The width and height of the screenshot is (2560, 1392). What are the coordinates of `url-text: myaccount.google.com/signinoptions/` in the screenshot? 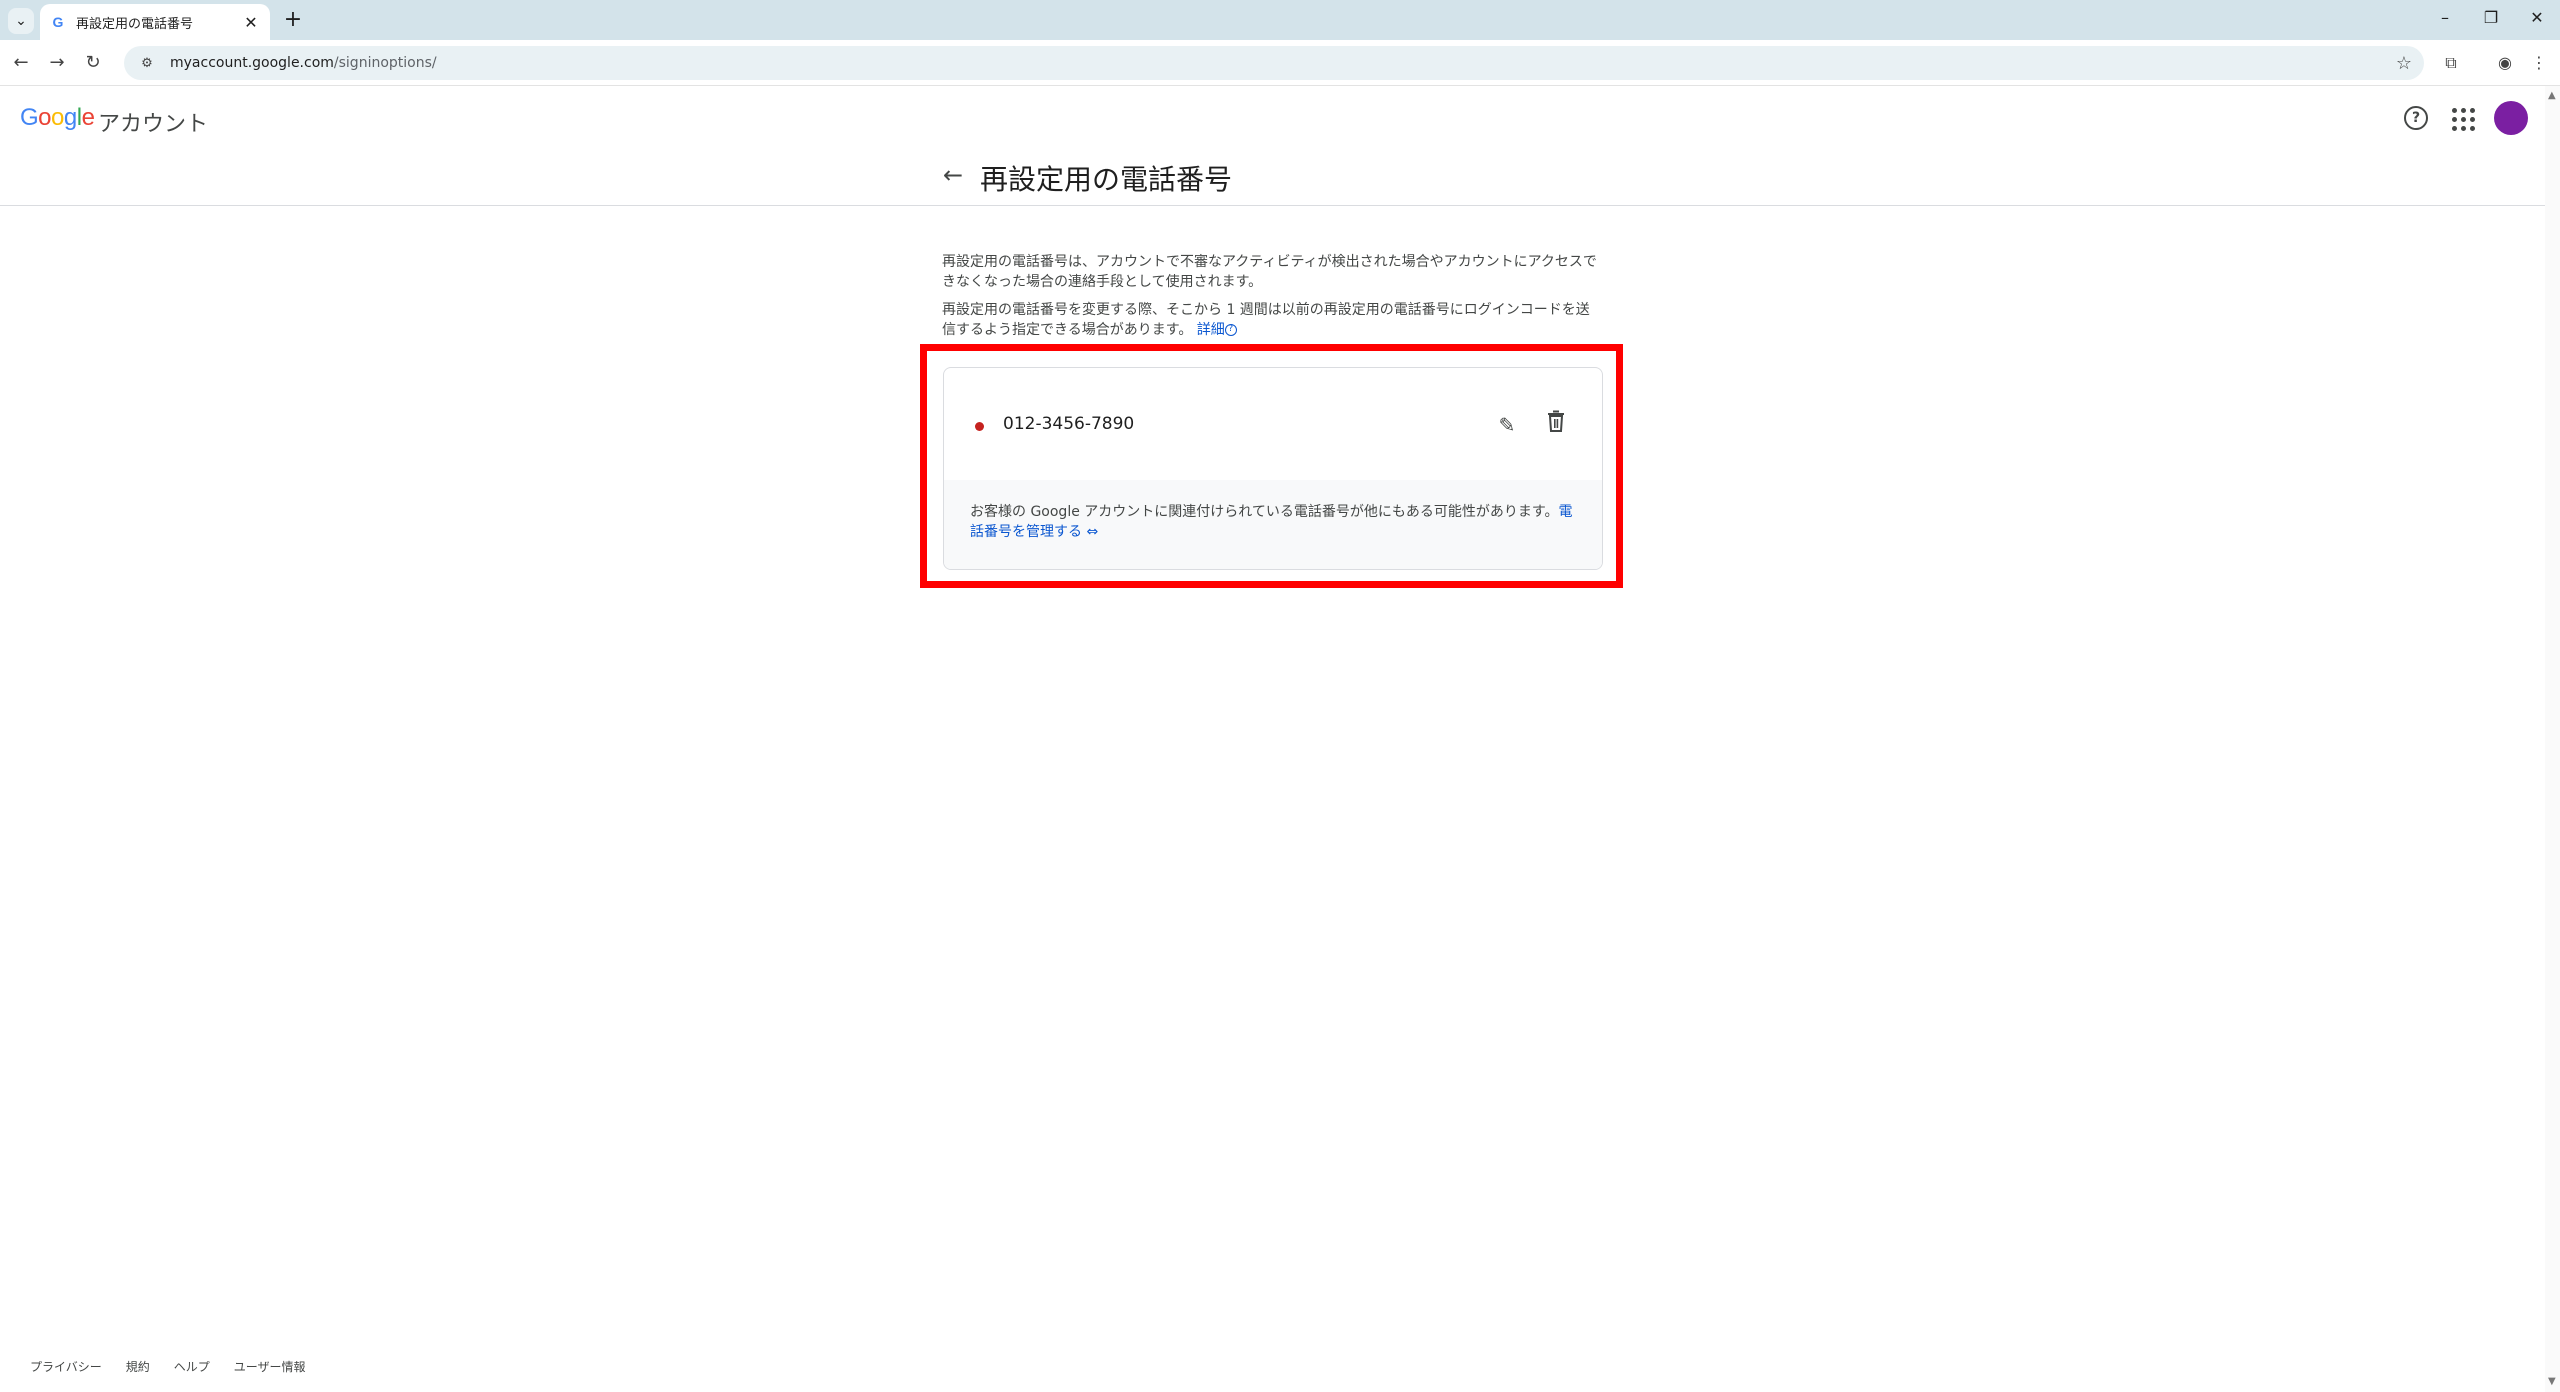 It's located at (1283, 63).